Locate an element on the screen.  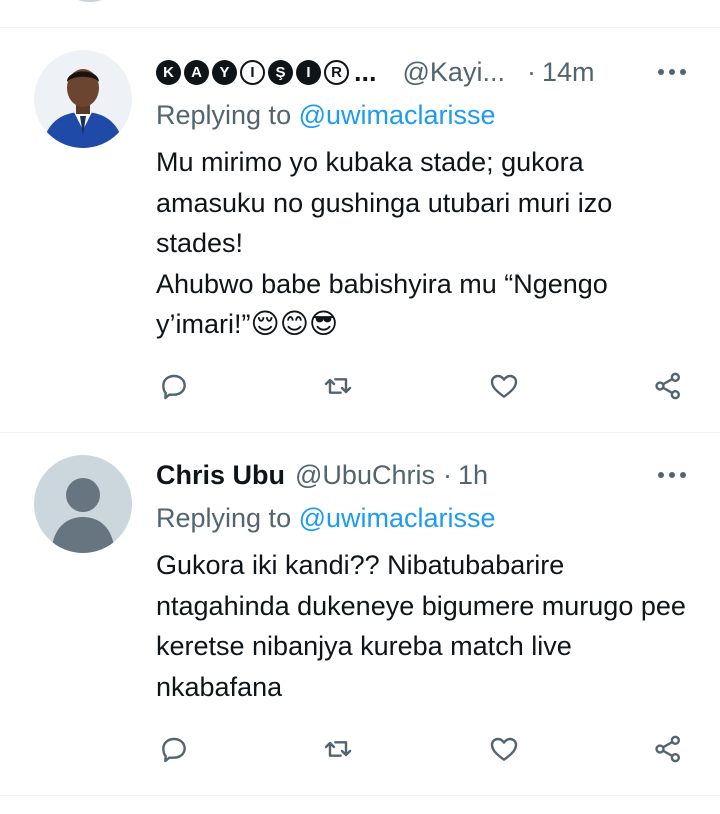
divider is located at coordinates (360, 795).